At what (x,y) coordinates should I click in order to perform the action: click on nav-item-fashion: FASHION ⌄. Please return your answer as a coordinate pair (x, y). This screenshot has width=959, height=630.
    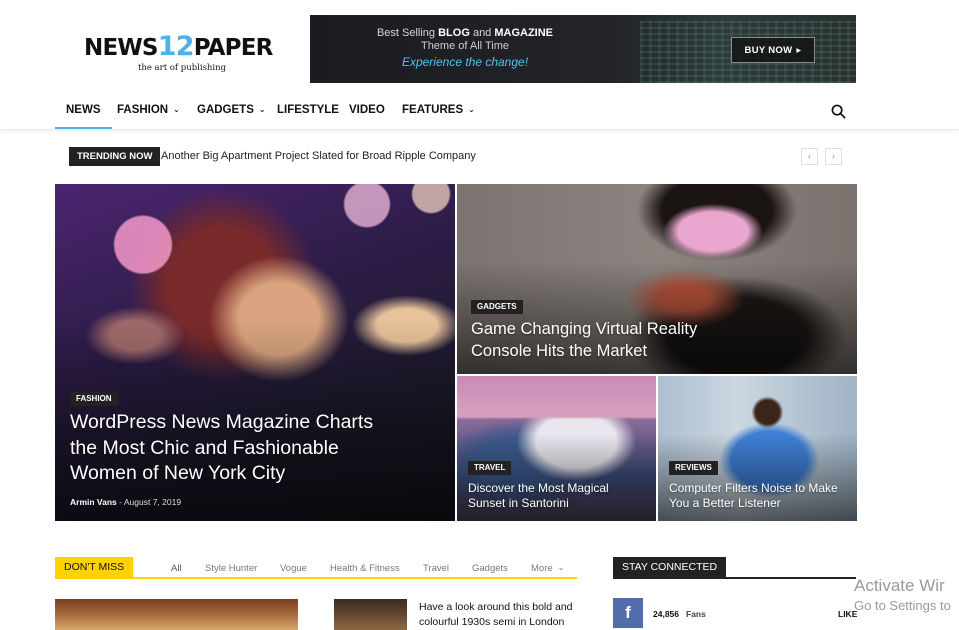
    Looking at the image, I should click on (148, 110).